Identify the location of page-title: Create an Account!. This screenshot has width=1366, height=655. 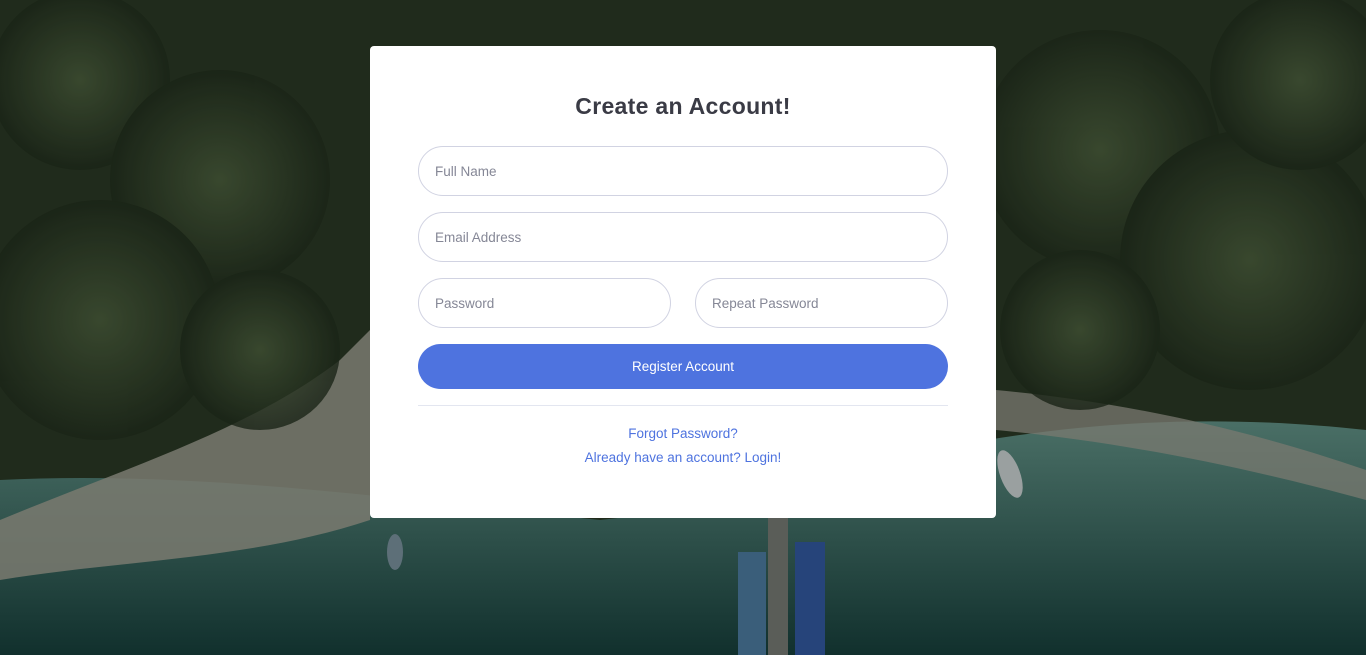
(683, 106).